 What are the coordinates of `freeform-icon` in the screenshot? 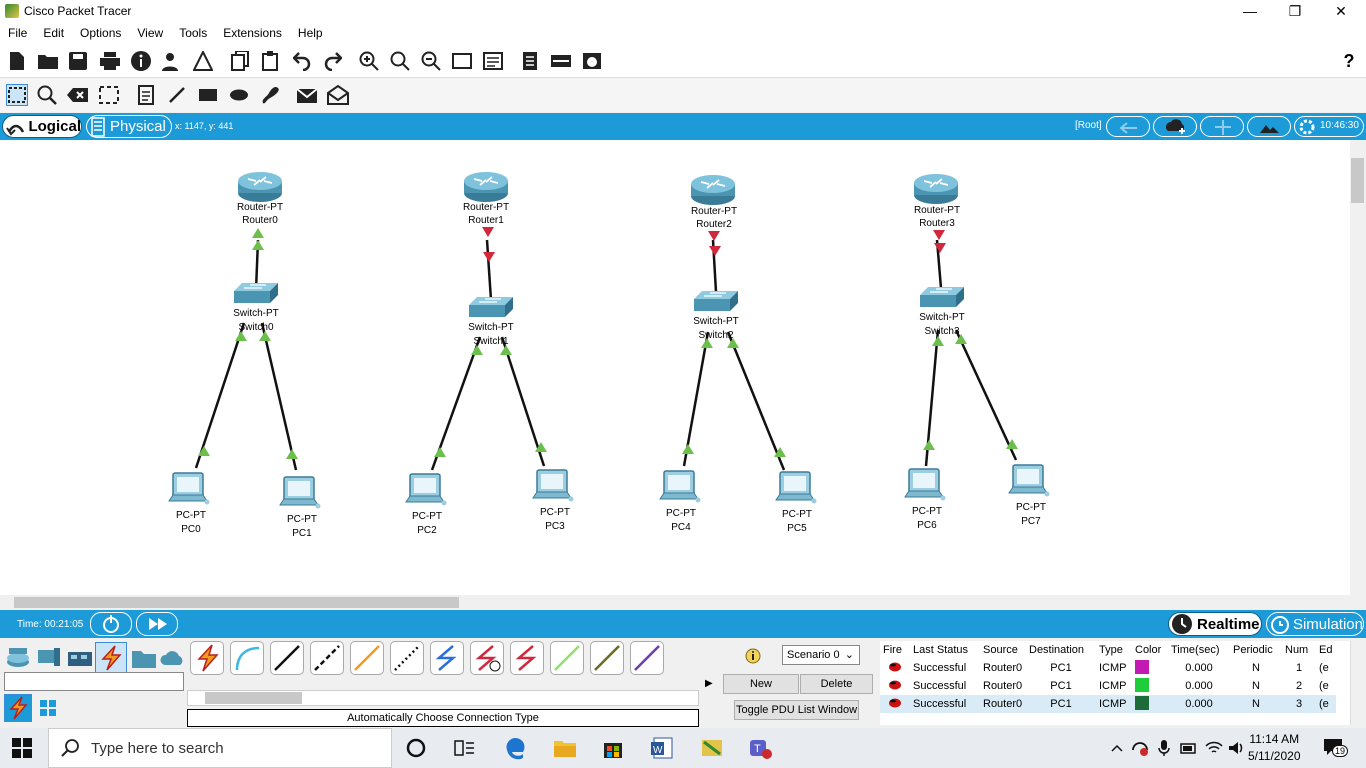 It's located at (270, 95).